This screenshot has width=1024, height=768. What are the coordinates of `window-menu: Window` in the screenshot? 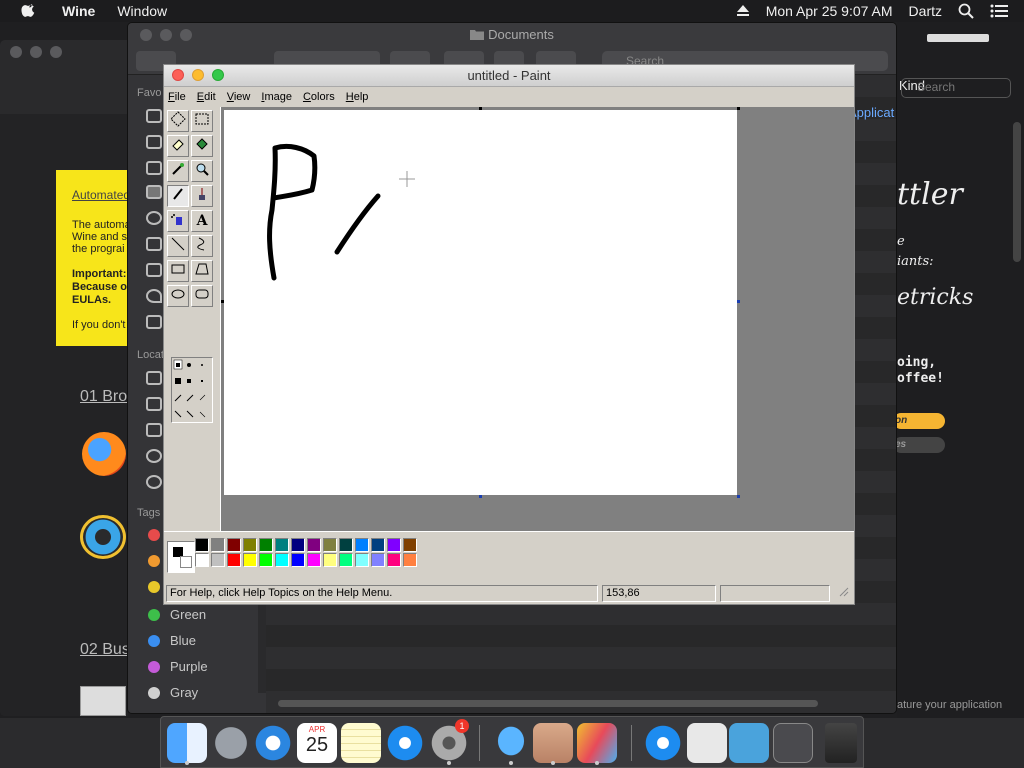 It's located at (142, 11).